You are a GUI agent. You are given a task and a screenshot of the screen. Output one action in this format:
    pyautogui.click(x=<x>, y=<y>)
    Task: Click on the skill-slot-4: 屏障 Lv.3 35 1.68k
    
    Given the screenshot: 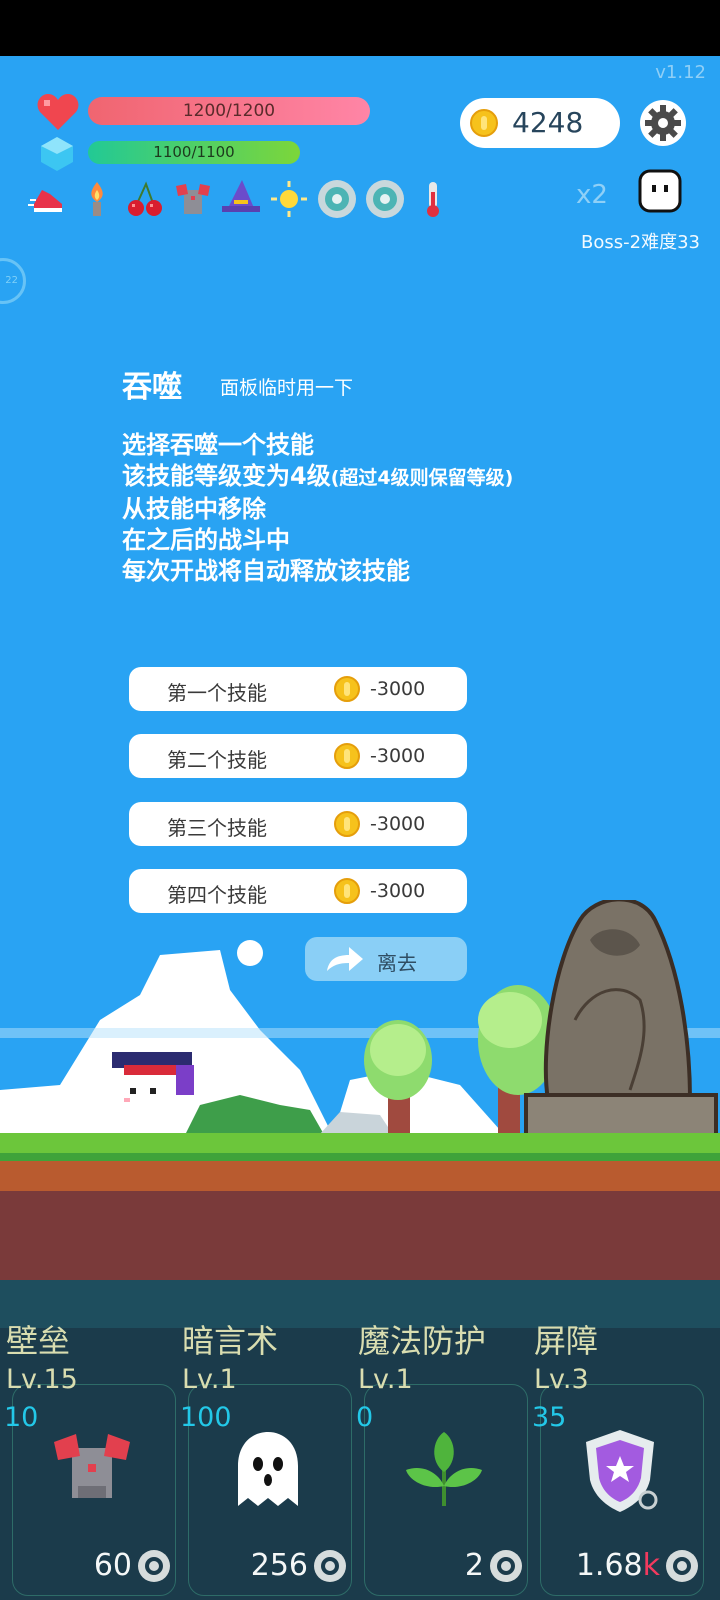 What is the action you would take?
    pyautogui.click(x=616, y=1458)
    